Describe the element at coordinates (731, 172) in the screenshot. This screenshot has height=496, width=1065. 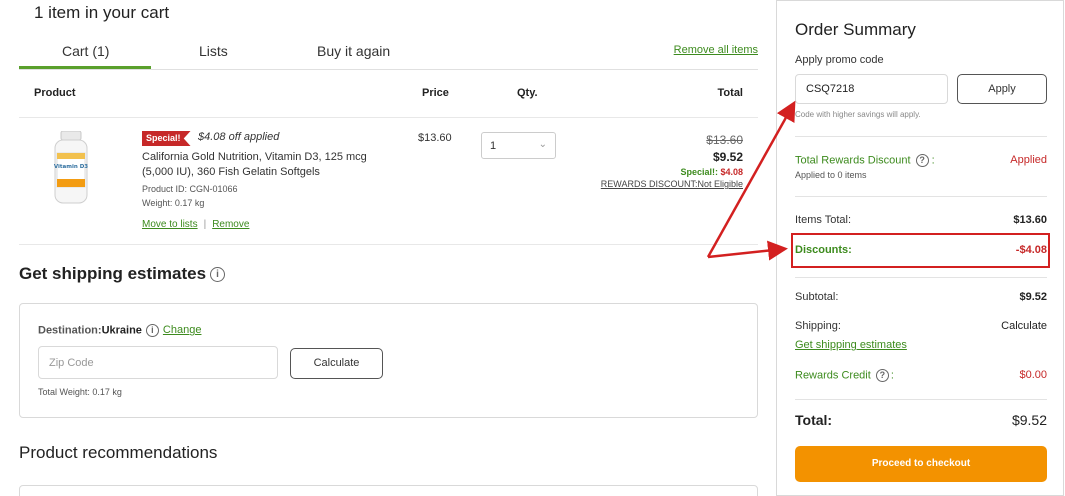
I see `special-discount-value: $4.08` at that location.